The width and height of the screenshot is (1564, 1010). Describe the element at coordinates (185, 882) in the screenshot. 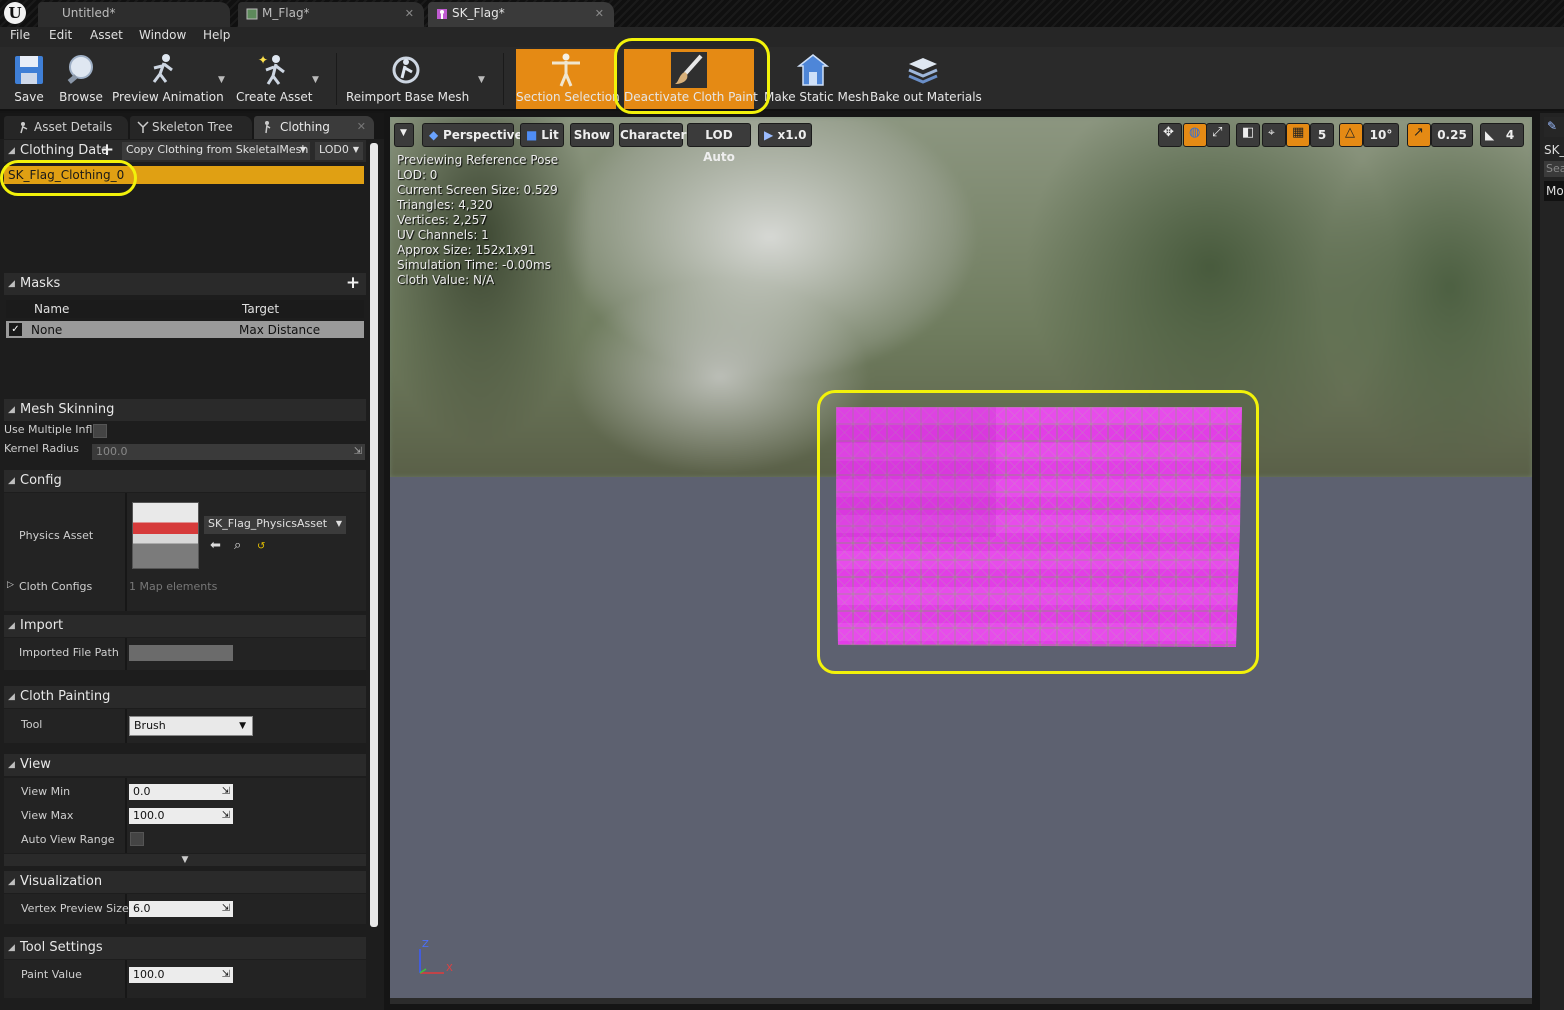

I see `visualization-header: ◢ Visualization` at that location.